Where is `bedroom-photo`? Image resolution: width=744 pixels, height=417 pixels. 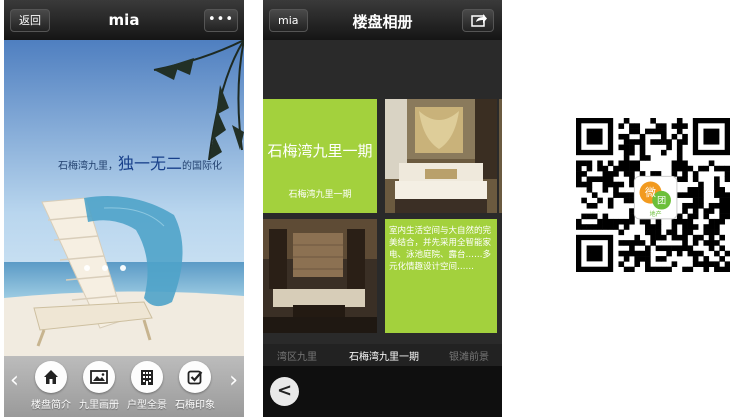 bedroom-photo is located at coordinates (441, 156).